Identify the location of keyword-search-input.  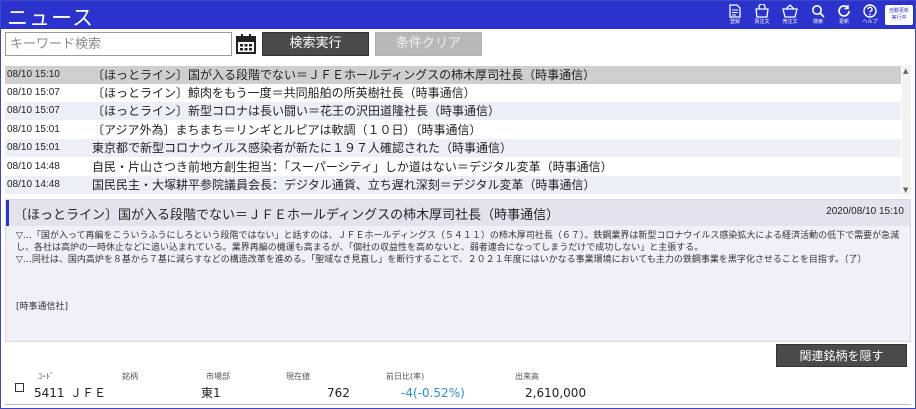
(118, 44).